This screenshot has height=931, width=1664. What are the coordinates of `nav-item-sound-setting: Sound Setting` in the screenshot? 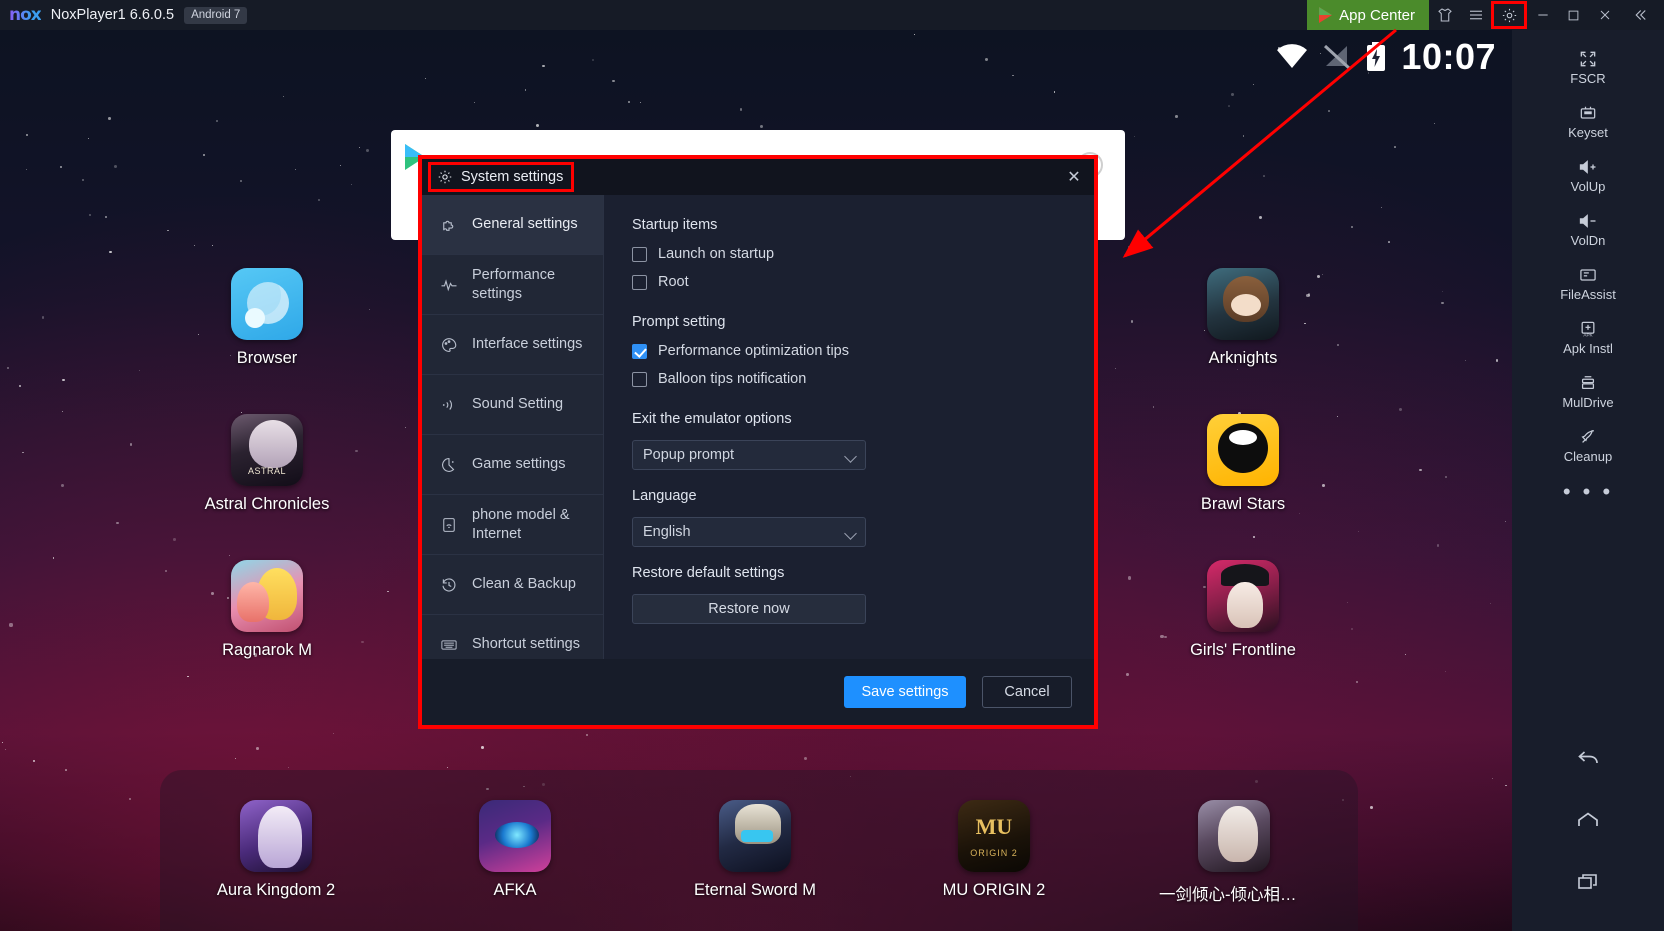 It's located at (512, 405).